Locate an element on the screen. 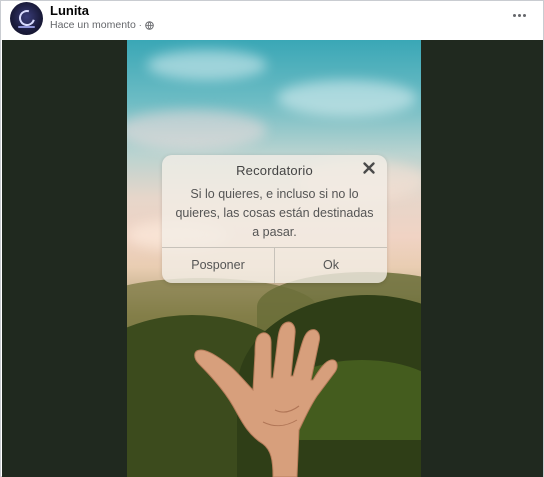 This screenshot has height=477, width=544. post-meta: Hace un momento · is located at coordinates (102, 25).